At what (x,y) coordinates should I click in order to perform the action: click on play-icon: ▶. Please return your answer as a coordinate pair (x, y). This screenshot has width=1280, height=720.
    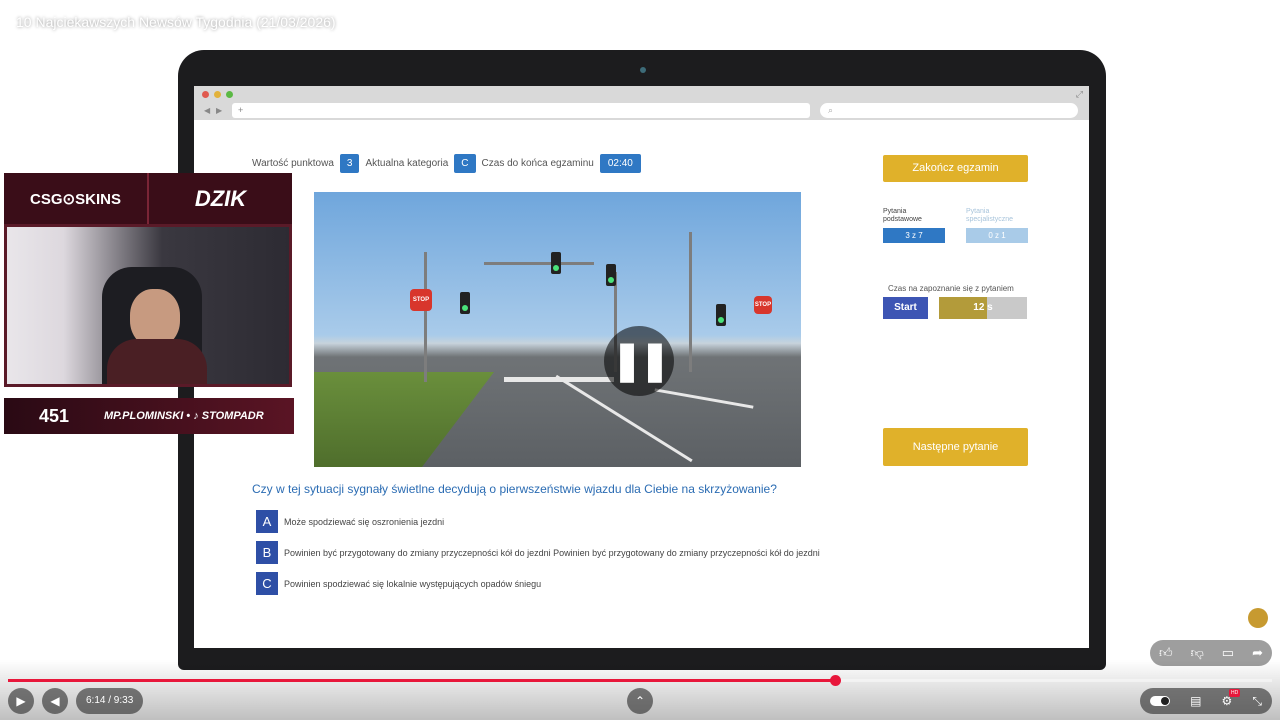
    Looking at the image, I should click on (21, 701).